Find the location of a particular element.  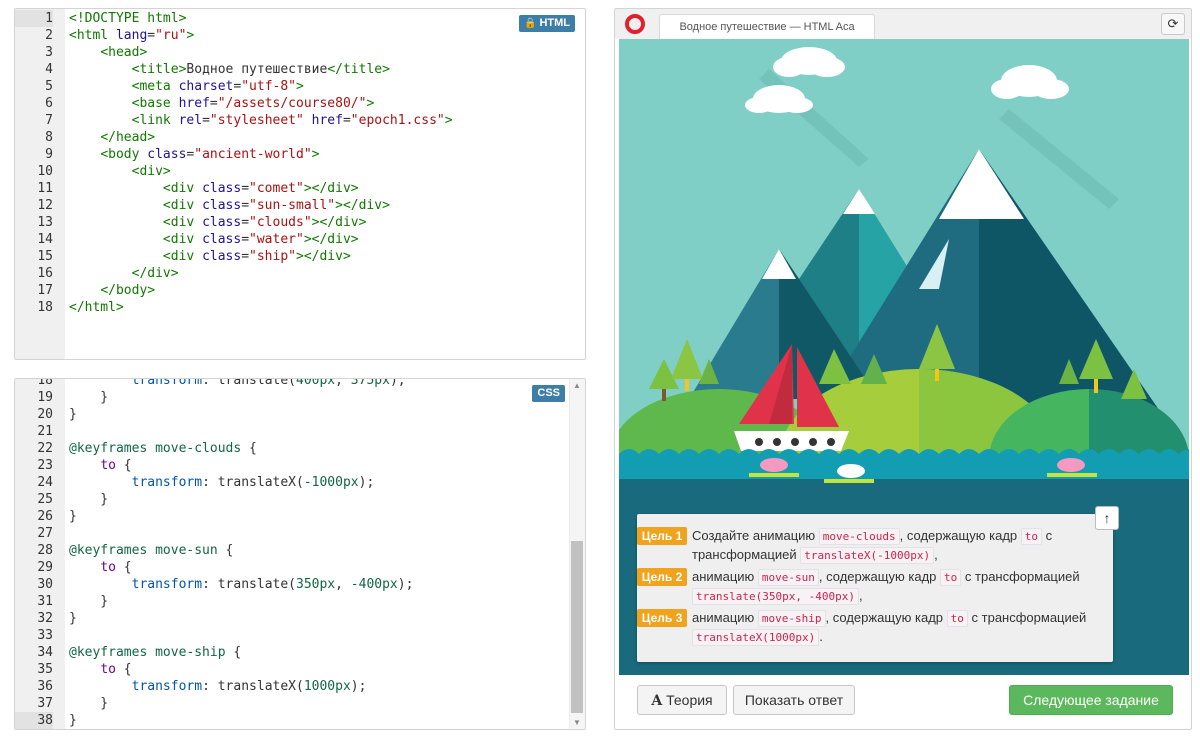

code-line: @keyframes move-sun { is located at coordinates (151, 550).